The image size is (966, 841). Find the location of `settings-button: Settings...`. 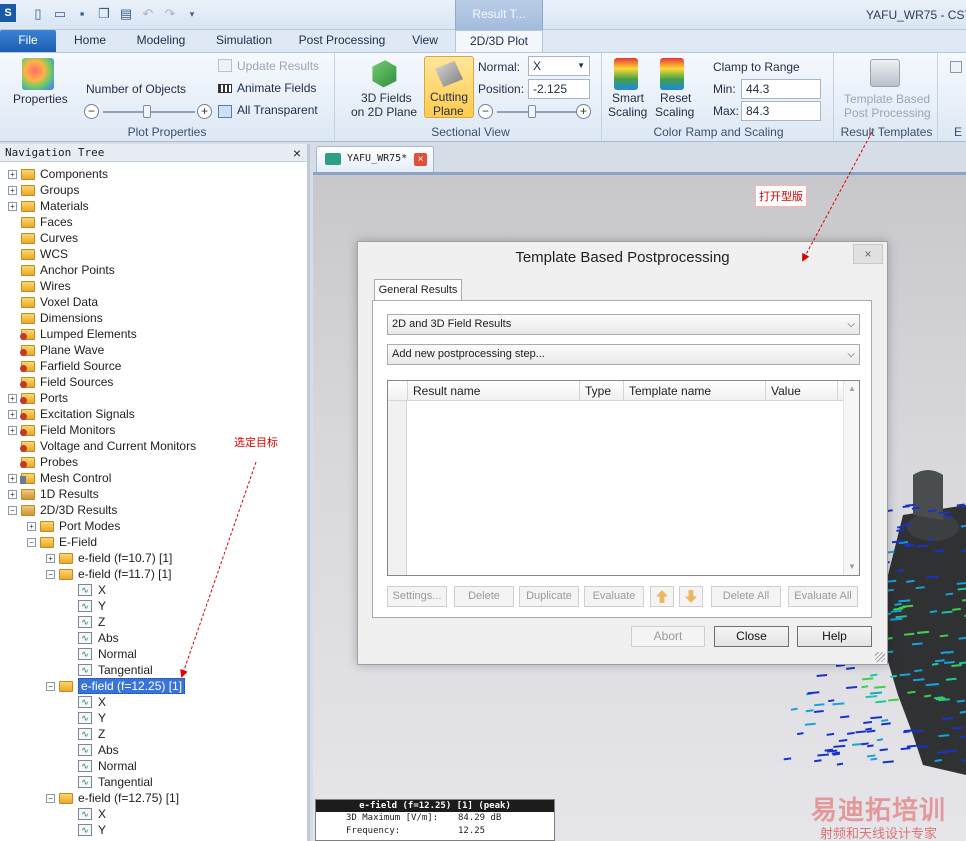

settings-button: Settings... is located at coordinates (417, 596).